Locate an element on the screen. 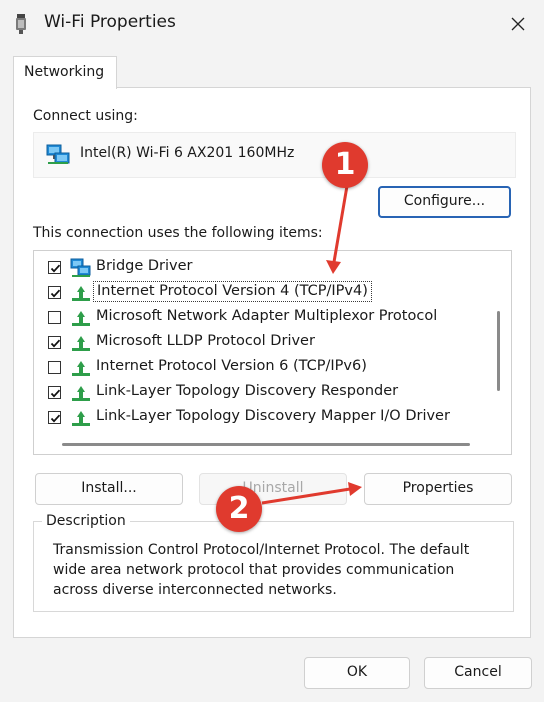 The width and height of the screenshot is (544, 702). annotation-badge-2: 2 is located at coordinates (239, 509).